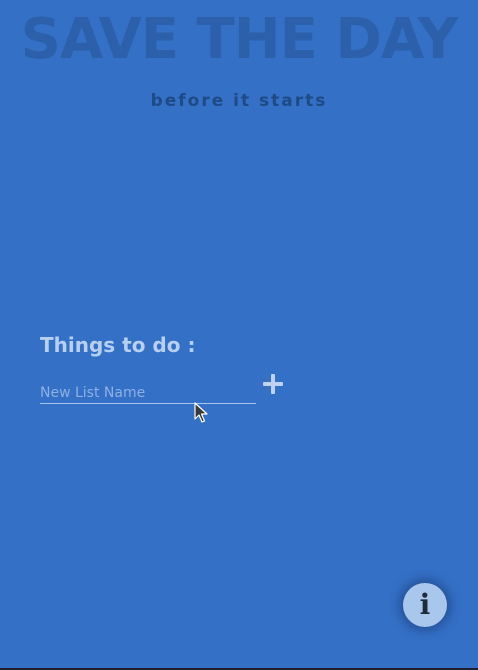  Describe the element at coordinates (148, 393) in the screenshot. I see `new-list-name-input` at that location.